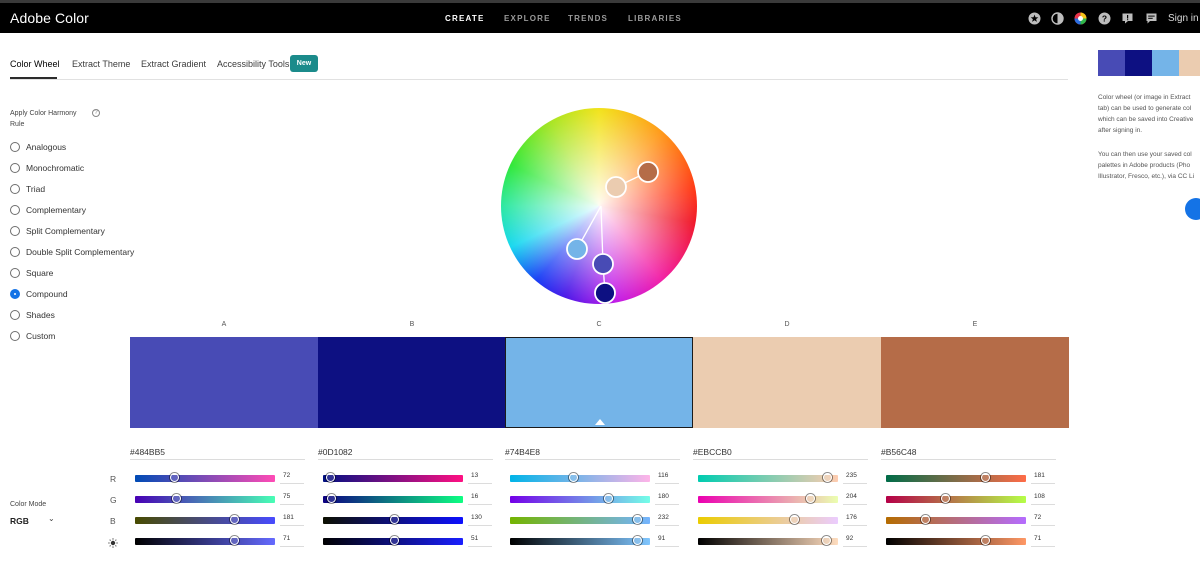  What do you see at coordinates (480, 541) in the screenshot?
I see `brightness-value-input: 51` at bounding box center [480, 541].